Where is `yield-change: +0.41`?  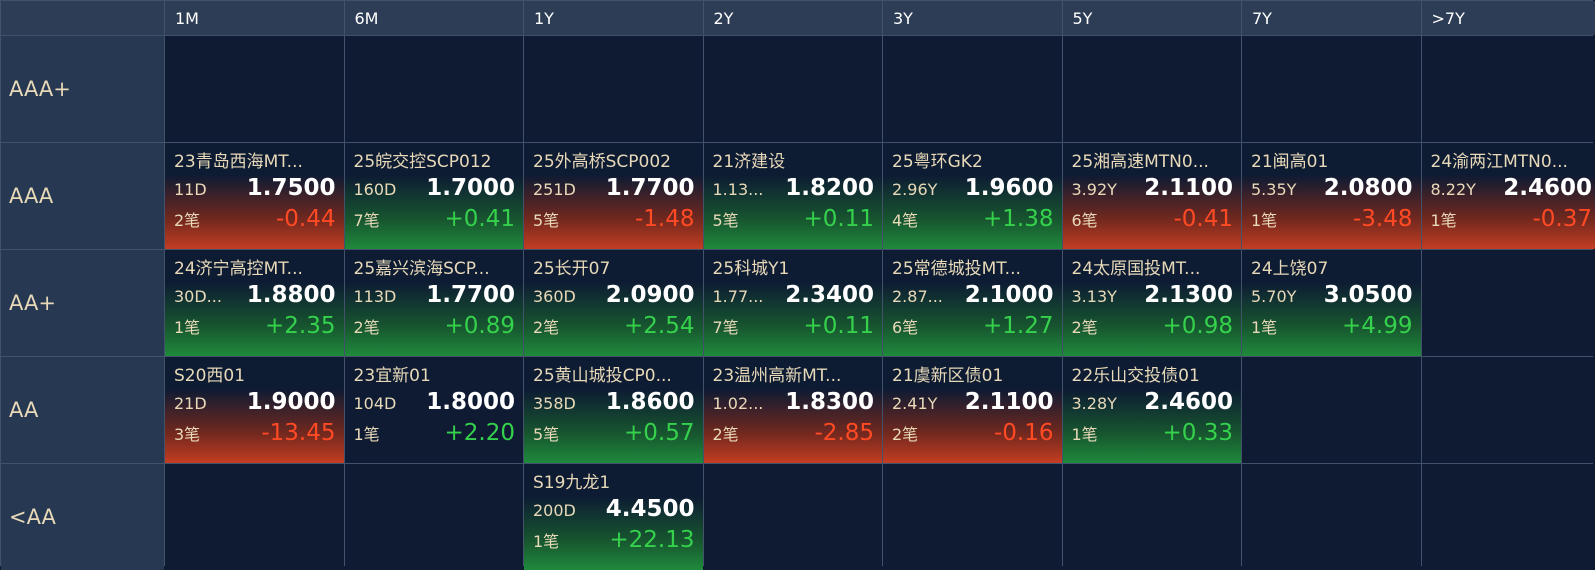
yield-change: +0.41 is located at coordinates (480, 219).